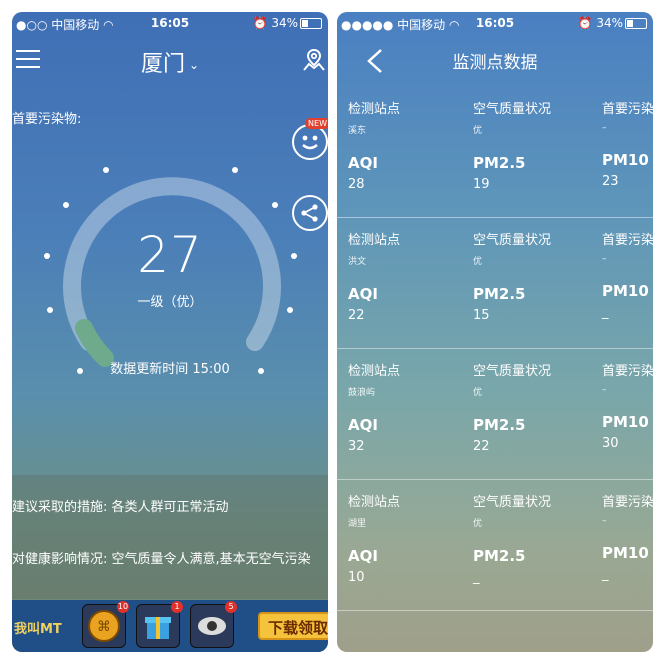  I want to click on city-selector: 厦门 ⌄, so click(170, 62).